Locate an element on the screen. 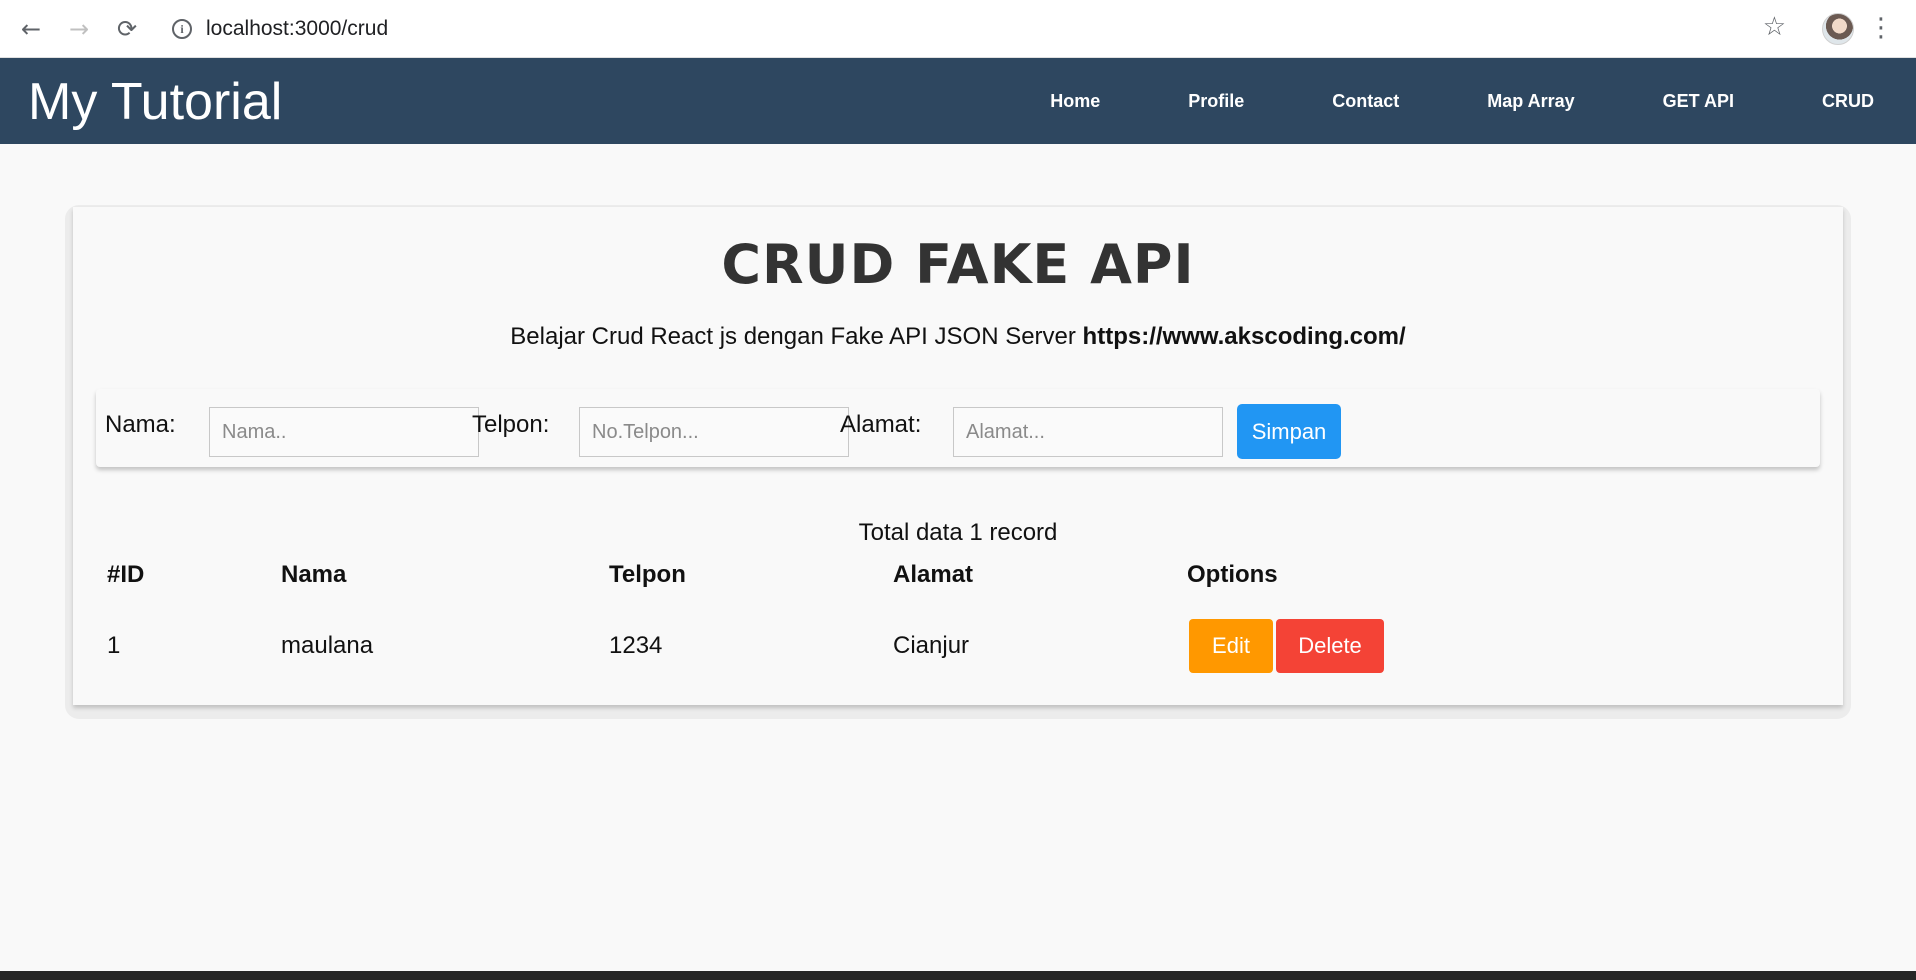 The width and height of the screenshot is (1916, 980). nav-link-map-array: Map Array is located at coordinates (1530, 101).